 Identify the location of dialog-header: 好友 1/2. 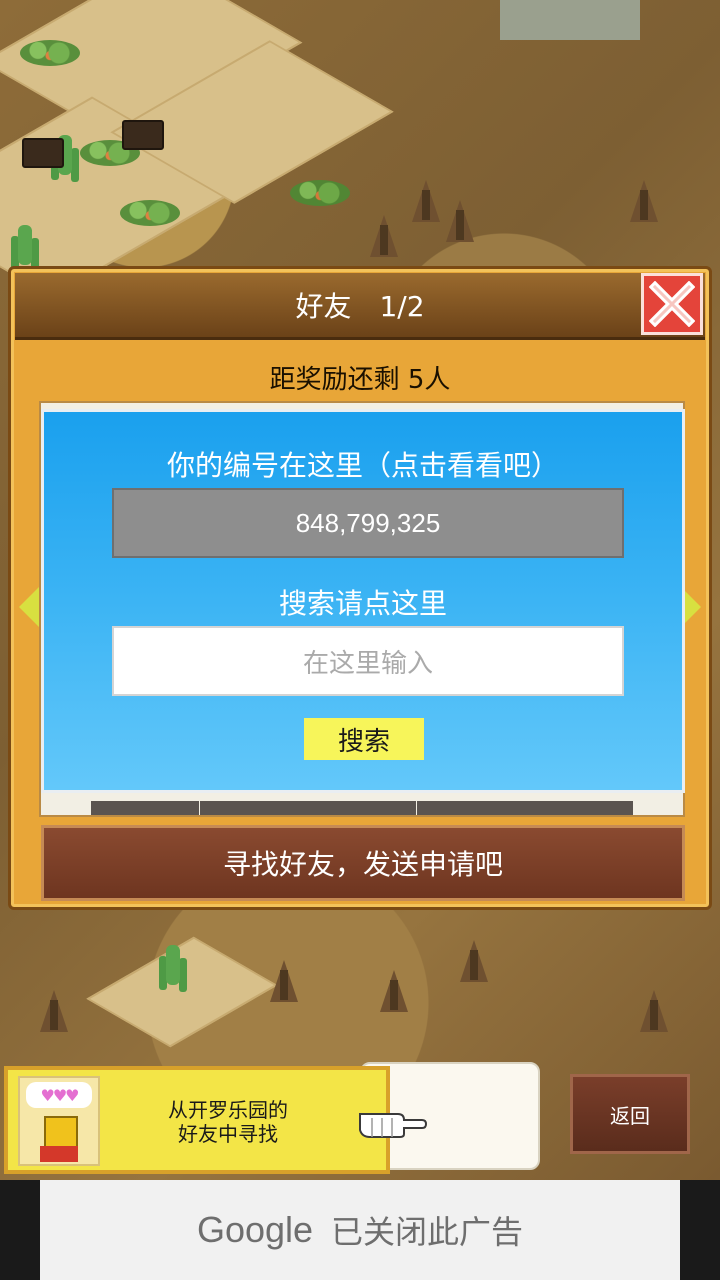
(360, 306).